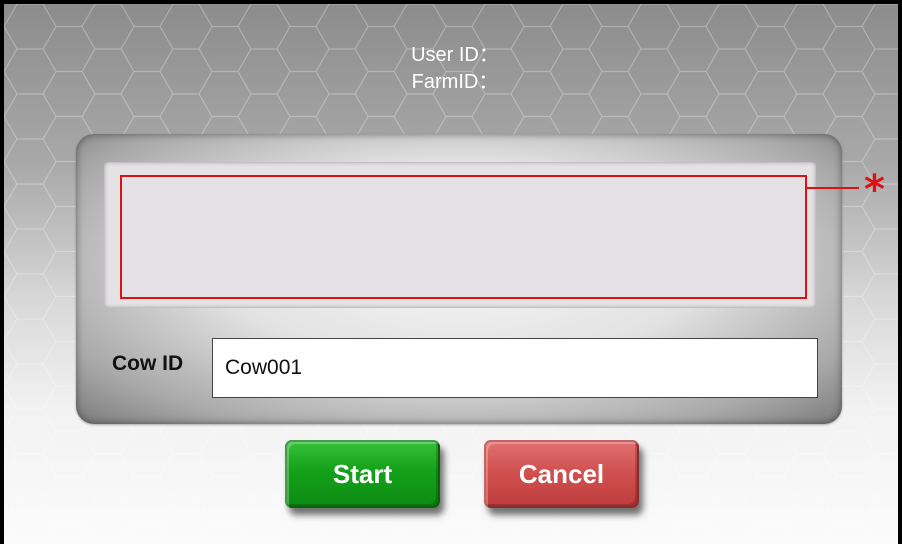 The width and height of the screenshot is (902, 544). Describe the element at coordinates (833, 188) in the screenshot. I see `required-leader-line` at that location.